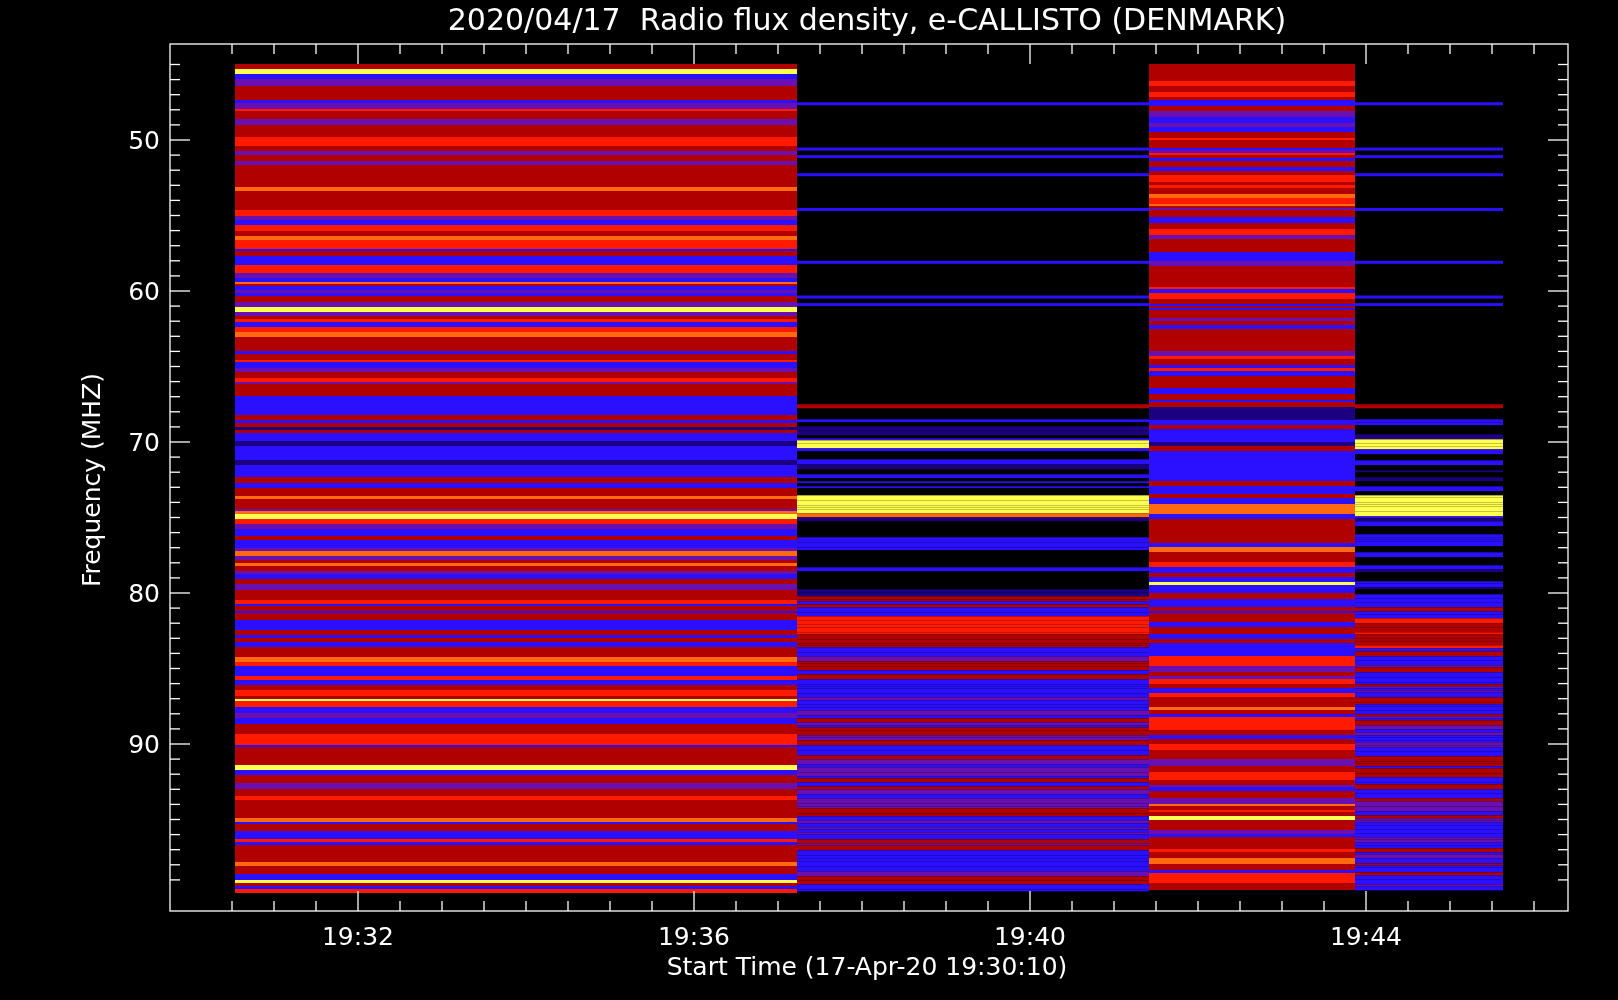  I want to click on axis-tick-label: 80, so click(144, 593).